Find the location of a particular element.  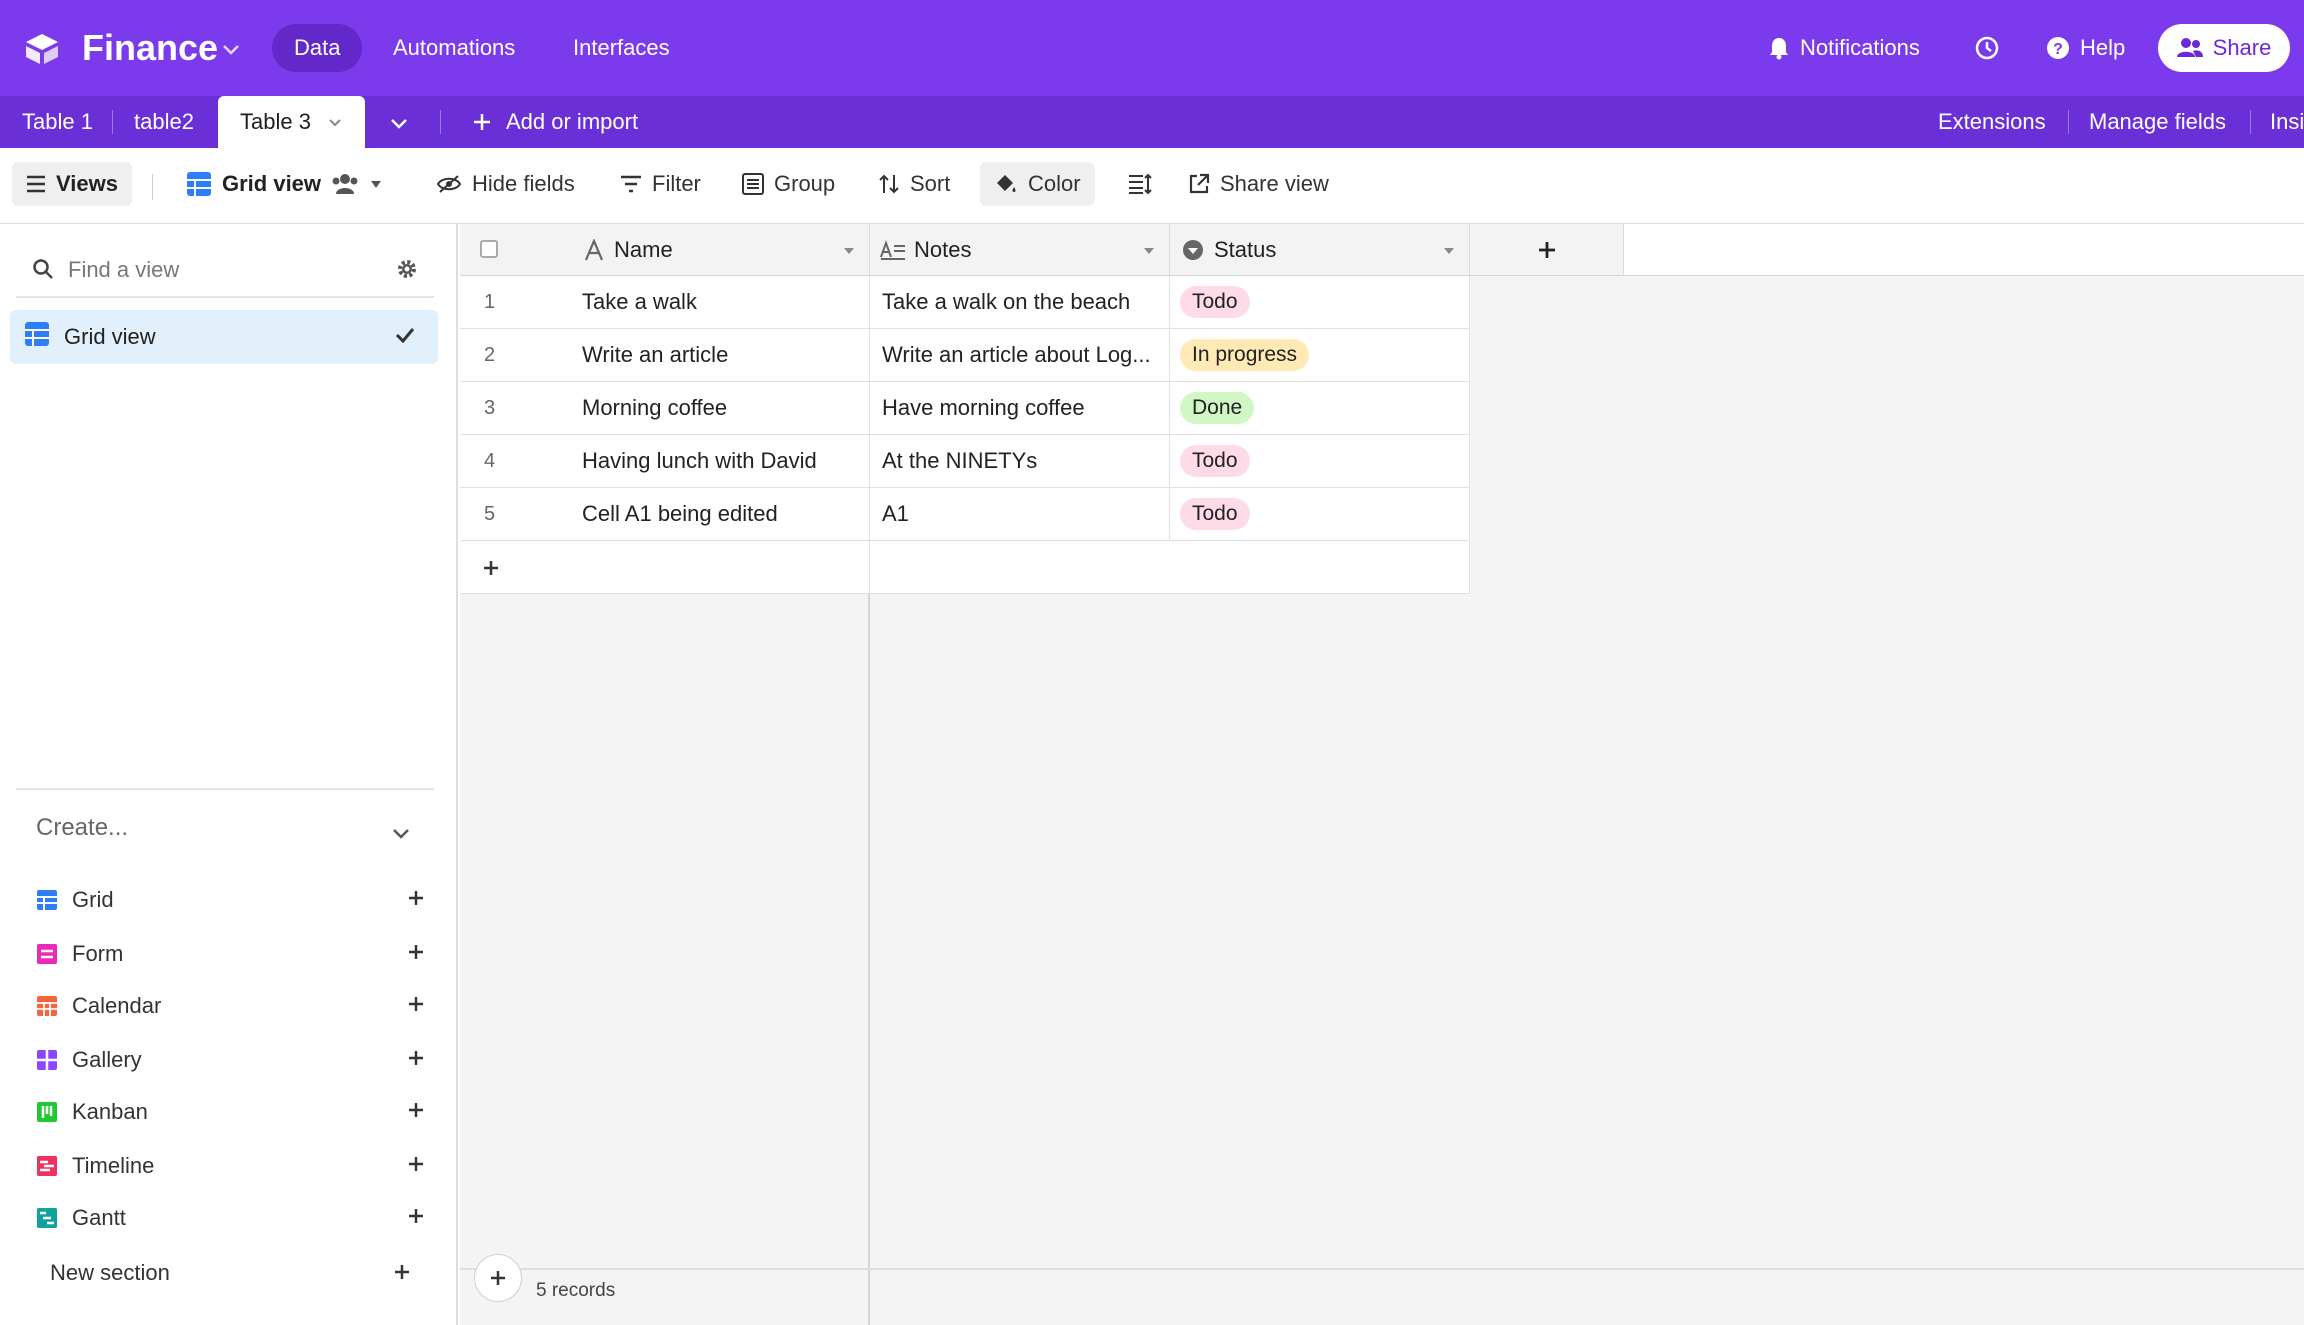

table-row: 4 Having lunch with David is located at coordinates (665, 461).